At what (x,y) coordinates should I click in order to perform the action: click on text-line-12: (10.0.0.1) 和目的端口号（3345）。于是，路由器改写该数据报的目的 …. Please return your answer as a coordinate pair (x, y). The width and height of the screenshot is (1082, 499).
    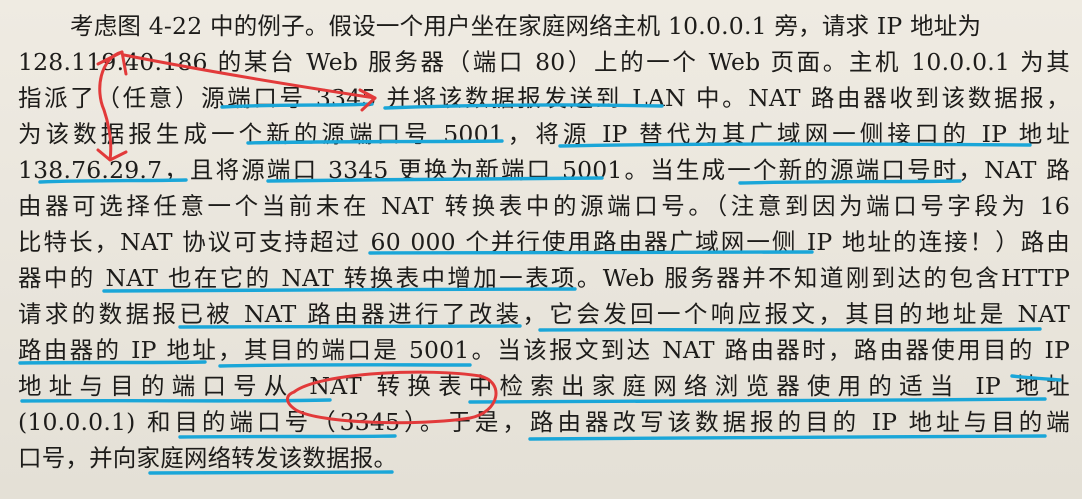
    Looking at the image, I should click on (544, 422).